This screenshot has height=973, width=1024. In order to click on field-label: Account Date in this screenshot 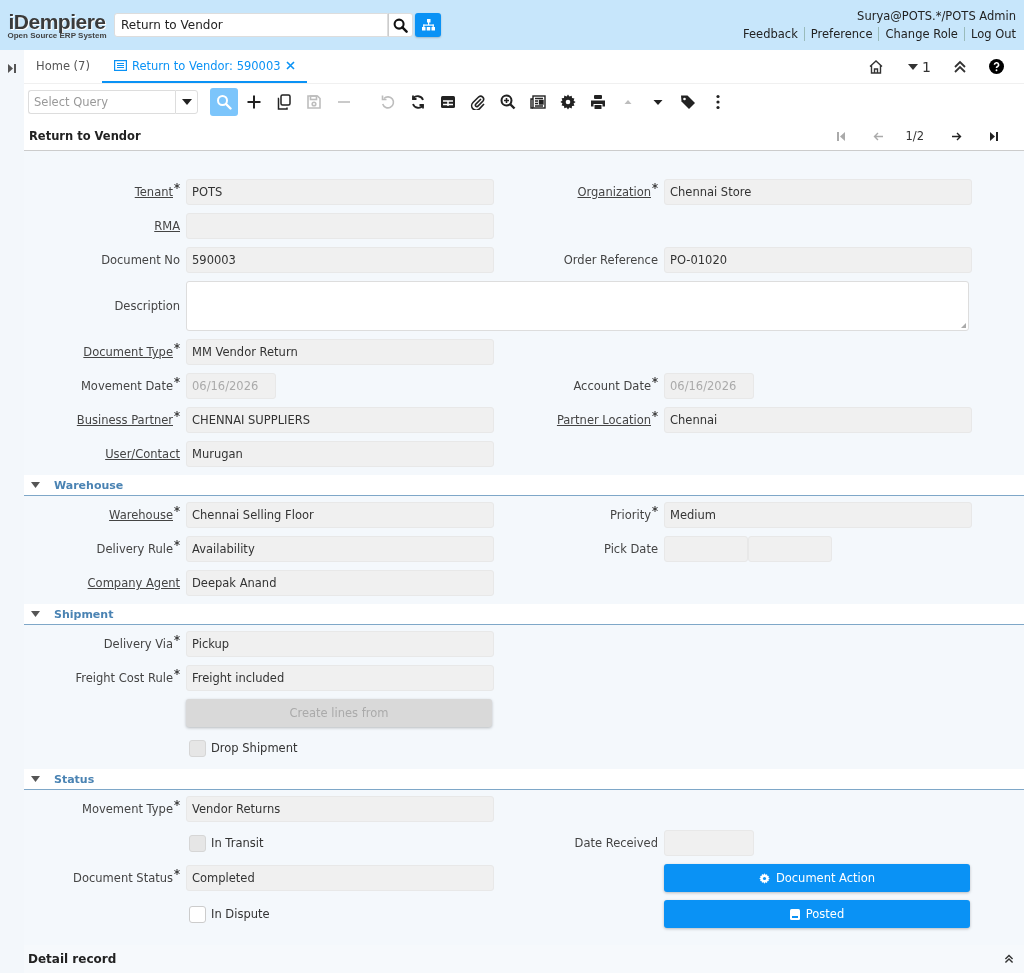, I will do `click(612, 386)`.